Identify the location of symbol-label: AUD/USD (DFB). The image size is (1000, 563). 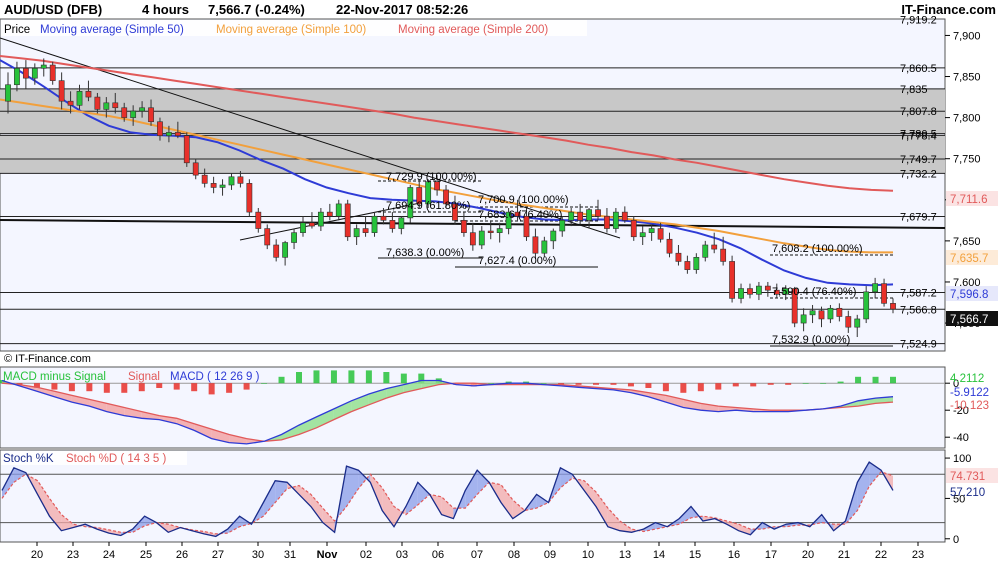
(53, 9).